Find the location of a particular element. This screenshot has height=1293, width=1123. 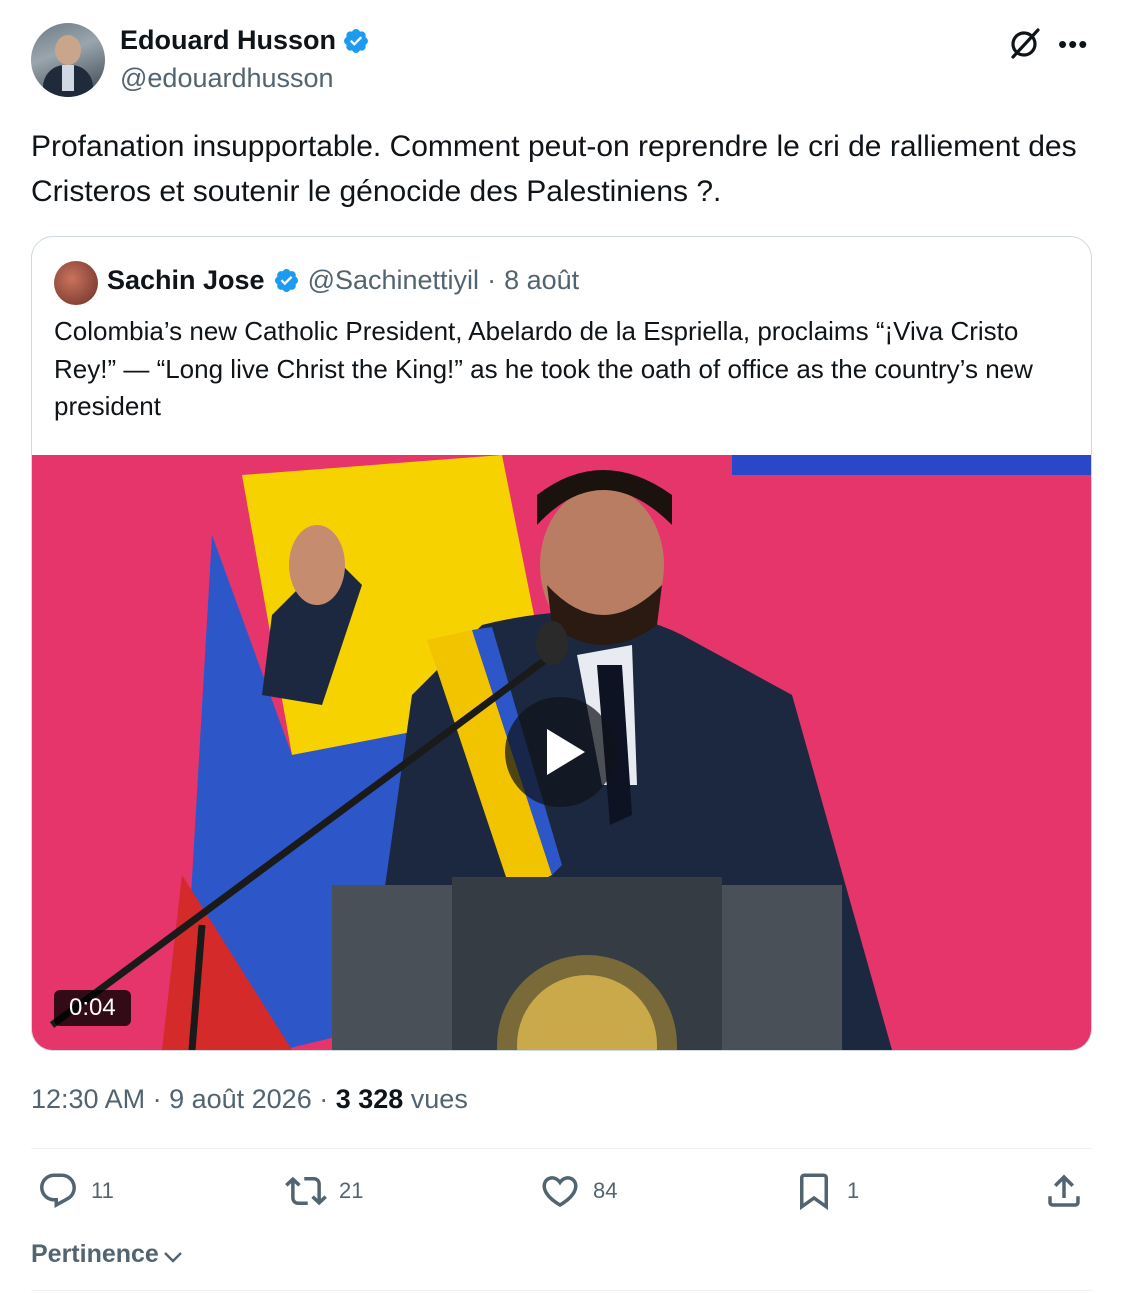

share-icon is located at coordinates (1064, 1190).